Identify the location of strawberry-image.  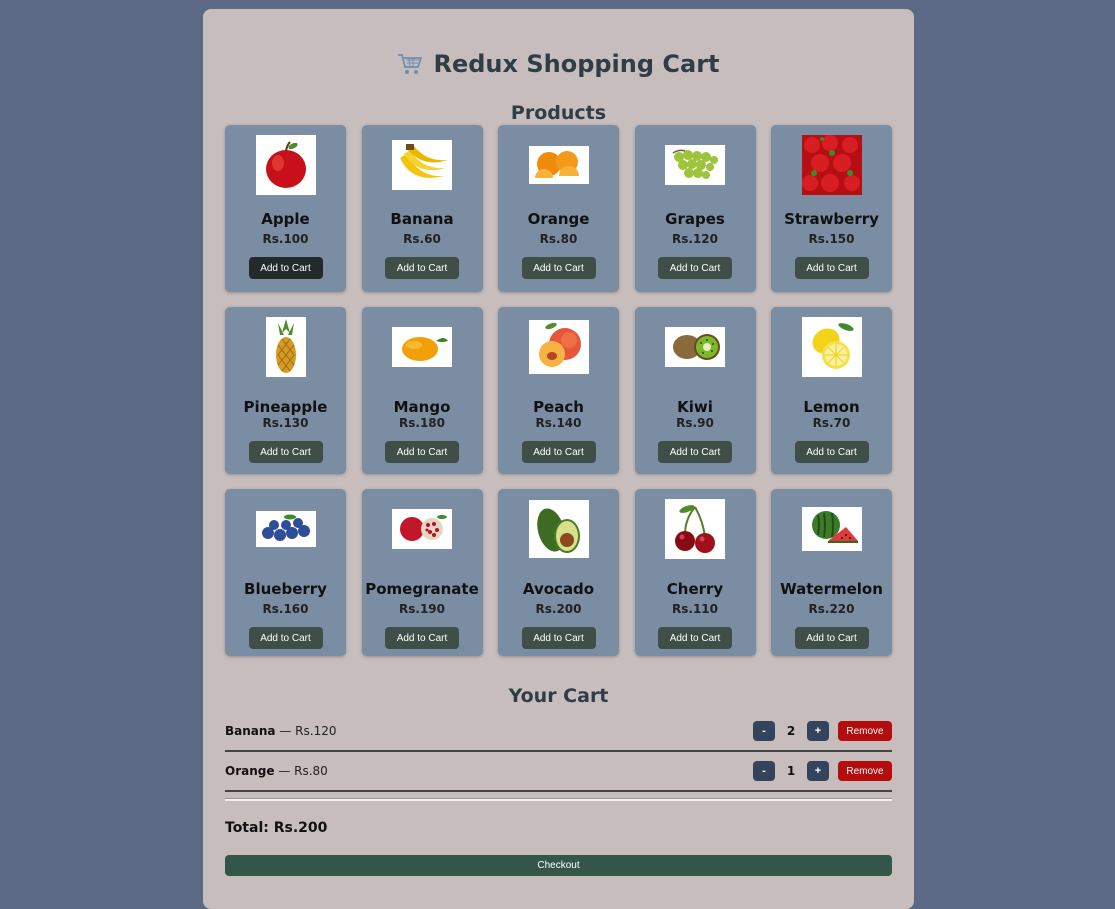
(831, 165).